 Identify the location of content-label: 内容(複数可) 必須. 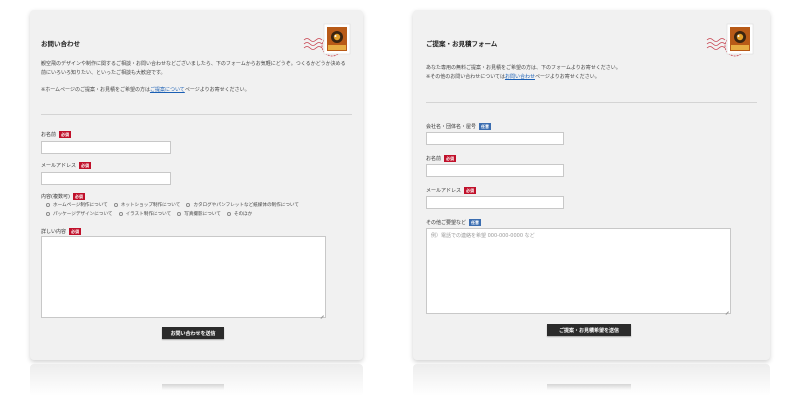
(63, 196).